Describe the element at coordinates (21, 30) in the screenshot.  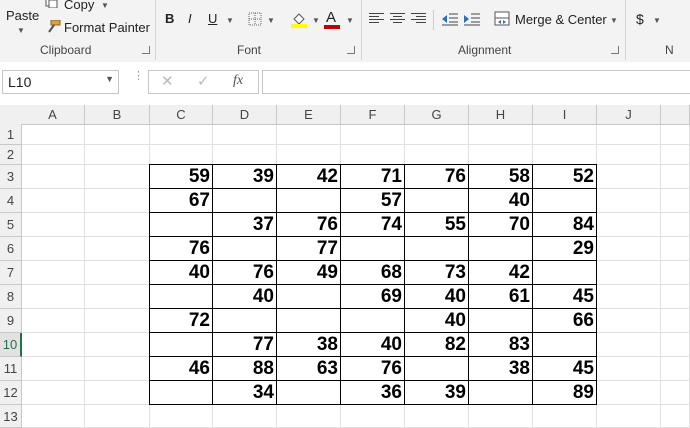
I see `paste-dropdown-icon: ▼` at that location.